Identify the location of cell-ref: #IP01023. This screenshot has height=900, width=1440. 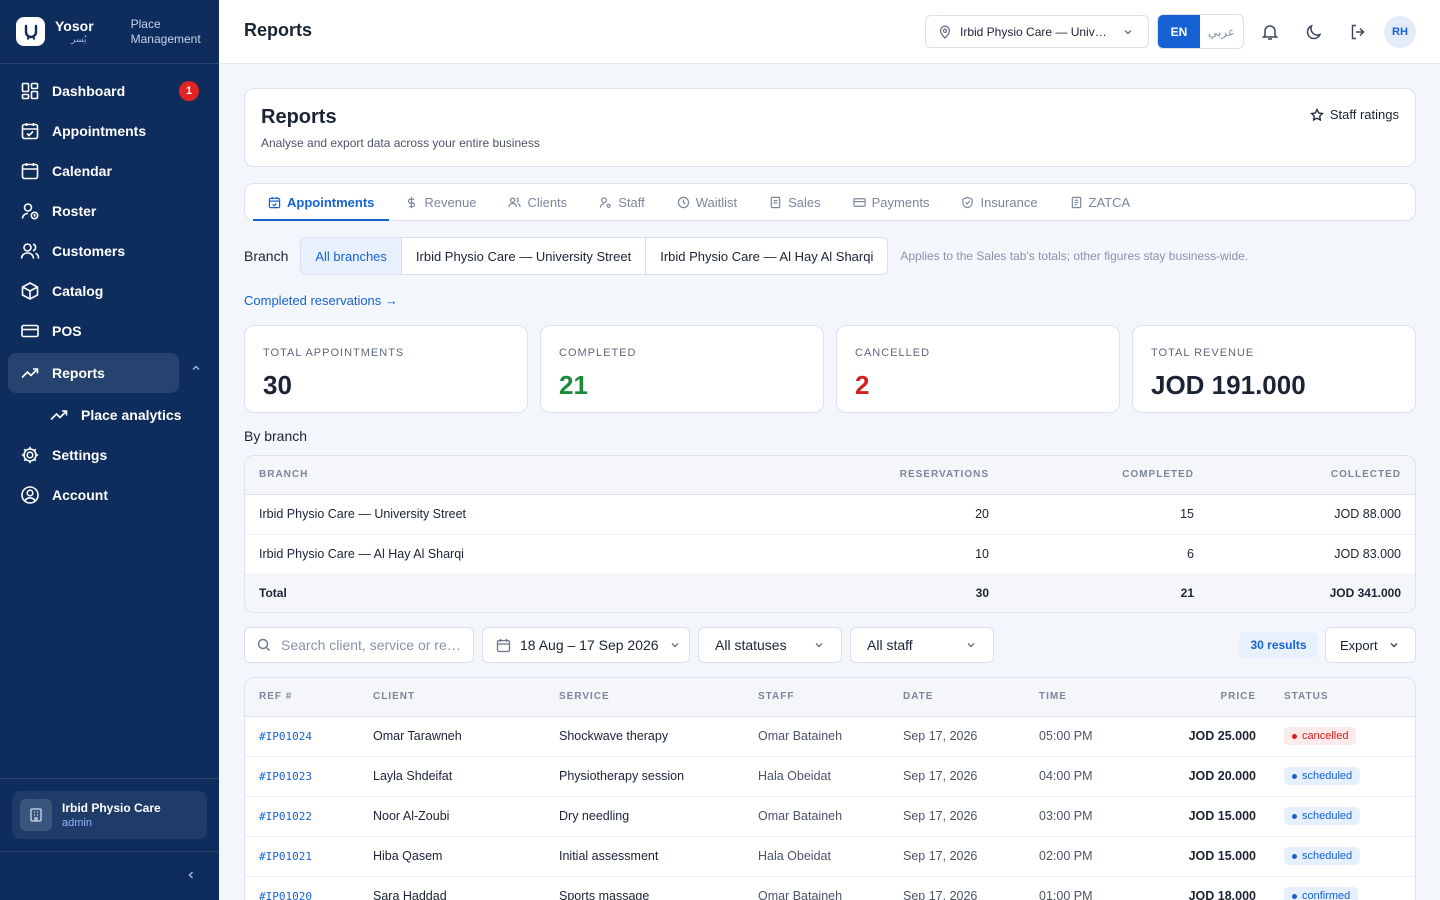
(309, 776).